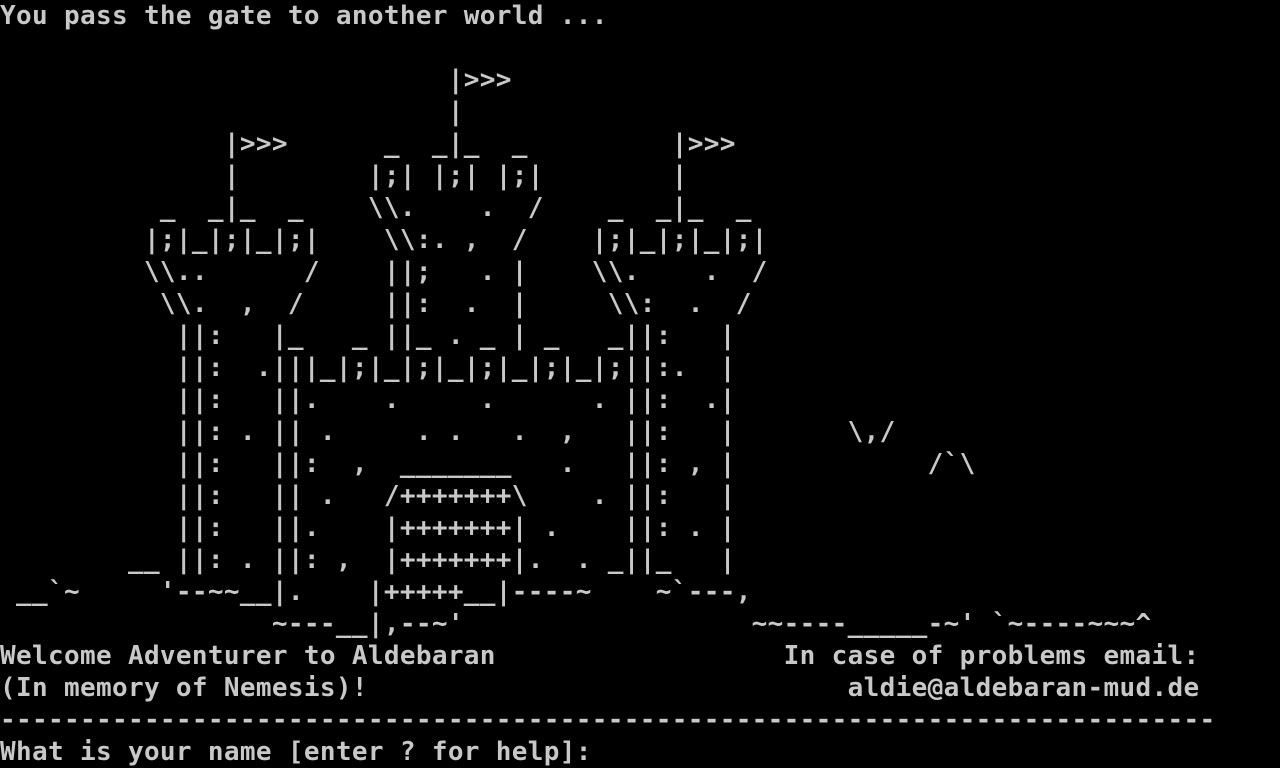  Describe the element at coordinates (368, 368) in the screenshot. I see `castle-art-line: ||: .|||_|;|_|;|_|;|_|;|_|;||:. |` at that location.